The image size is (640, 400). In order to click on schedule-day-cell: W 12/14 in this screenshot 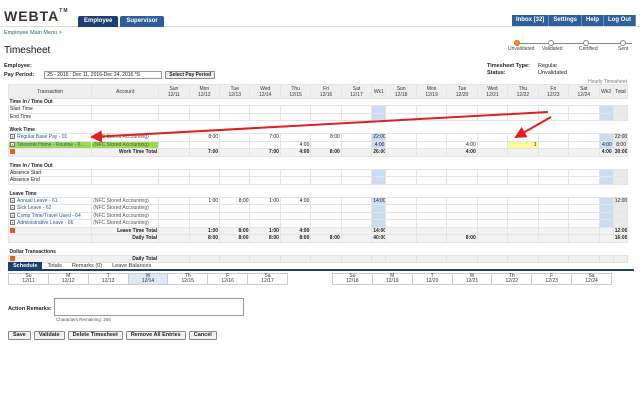, I will do `click(148, 279)`.